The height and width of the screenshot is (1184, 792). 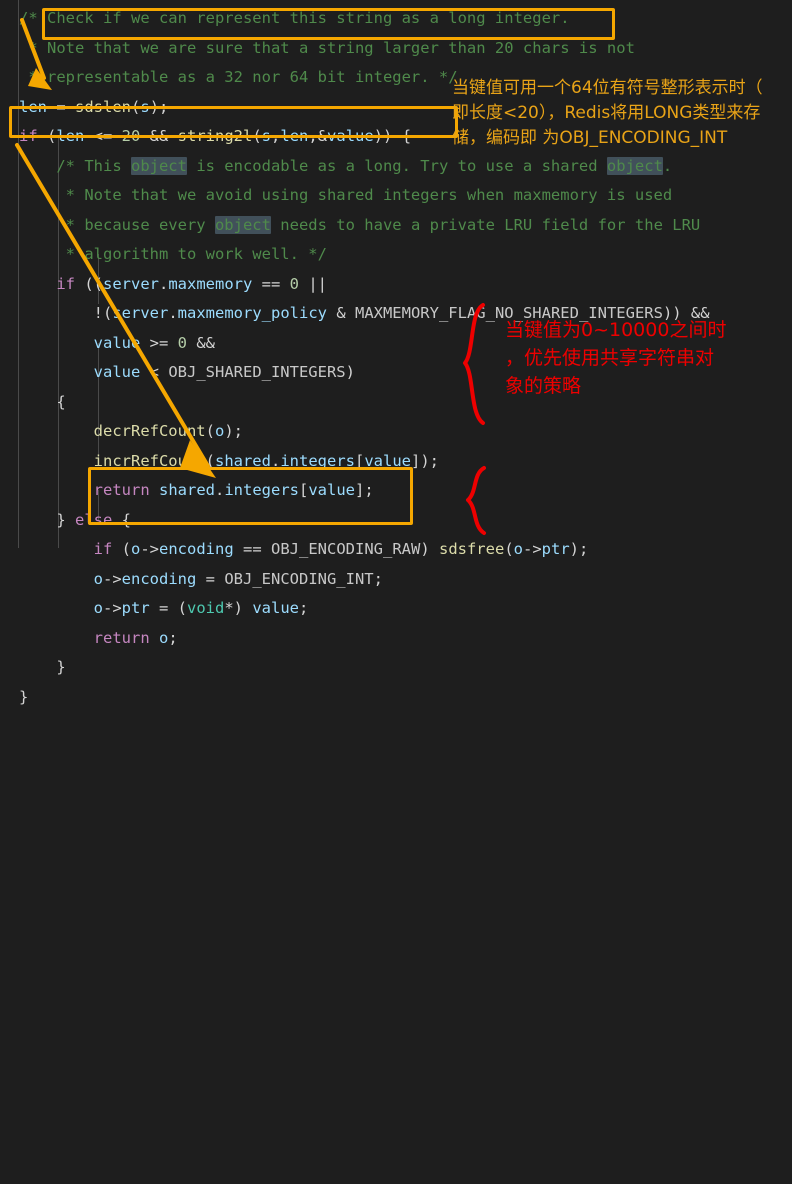 What do you see at coordinates (233, 490) in the screenshot?
I see `code-line: return shared.integers[value];` at bounding box center [233, 490].